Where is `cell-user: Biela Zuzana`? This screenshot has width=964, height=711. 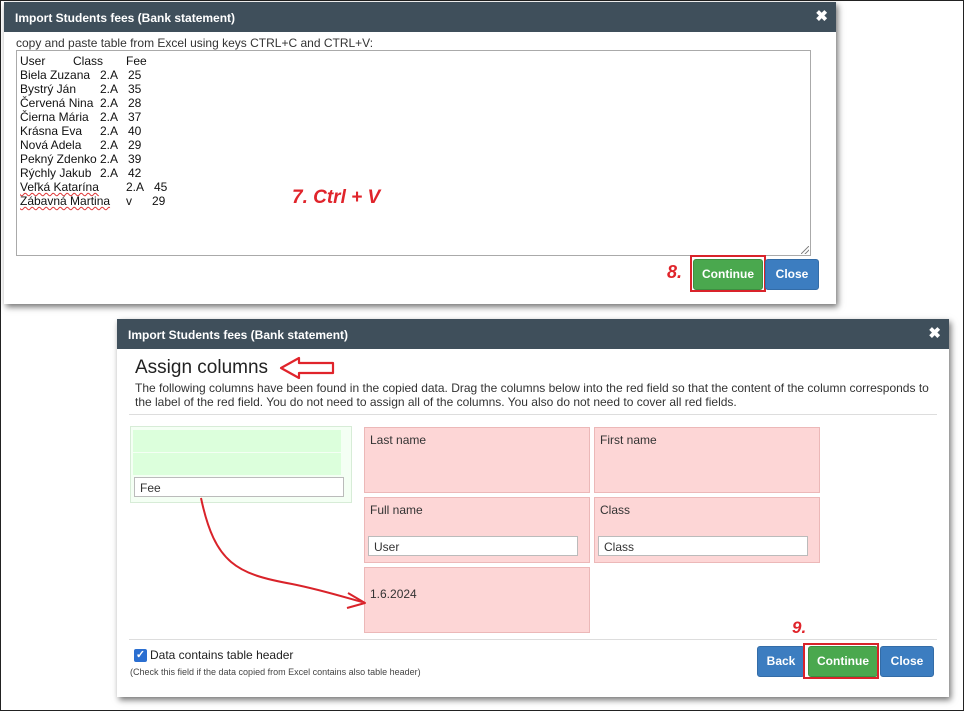 cell-user: Biela Zuzana is located at coordinates (55, 75).